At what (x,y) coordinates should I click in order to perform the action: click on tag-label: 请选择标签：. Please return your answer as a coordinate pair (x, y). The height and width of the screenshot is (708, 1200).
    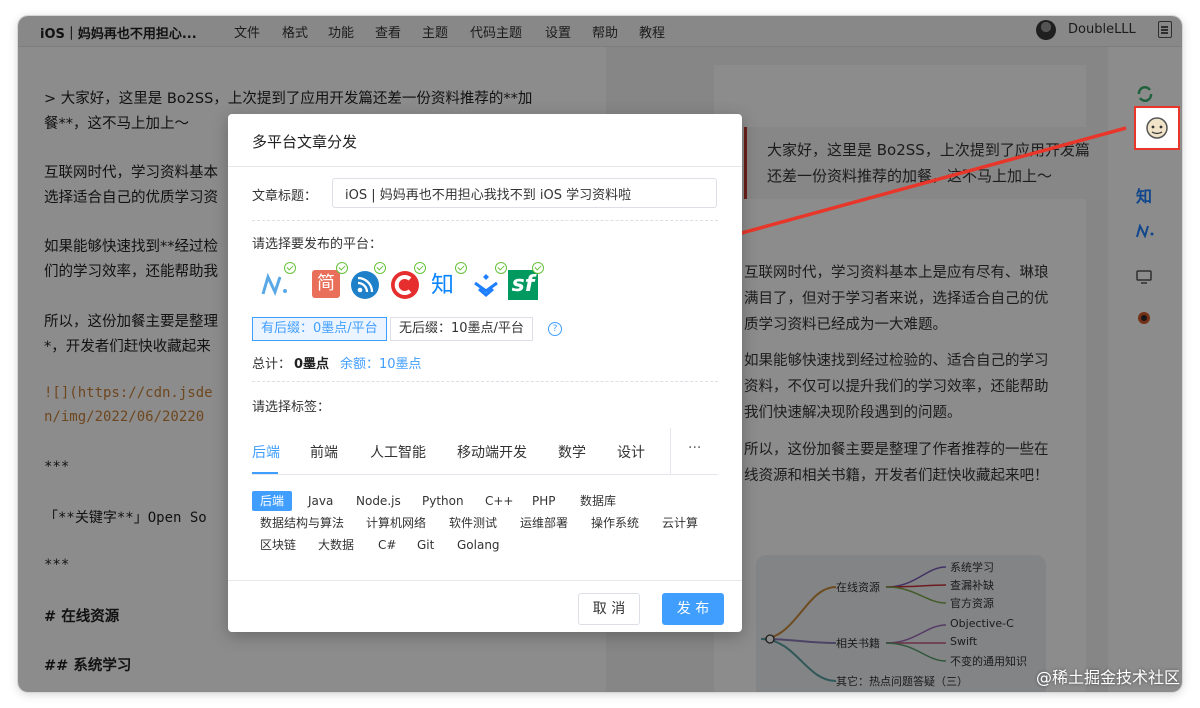
    Looking at the image, I should click on (291, 407).